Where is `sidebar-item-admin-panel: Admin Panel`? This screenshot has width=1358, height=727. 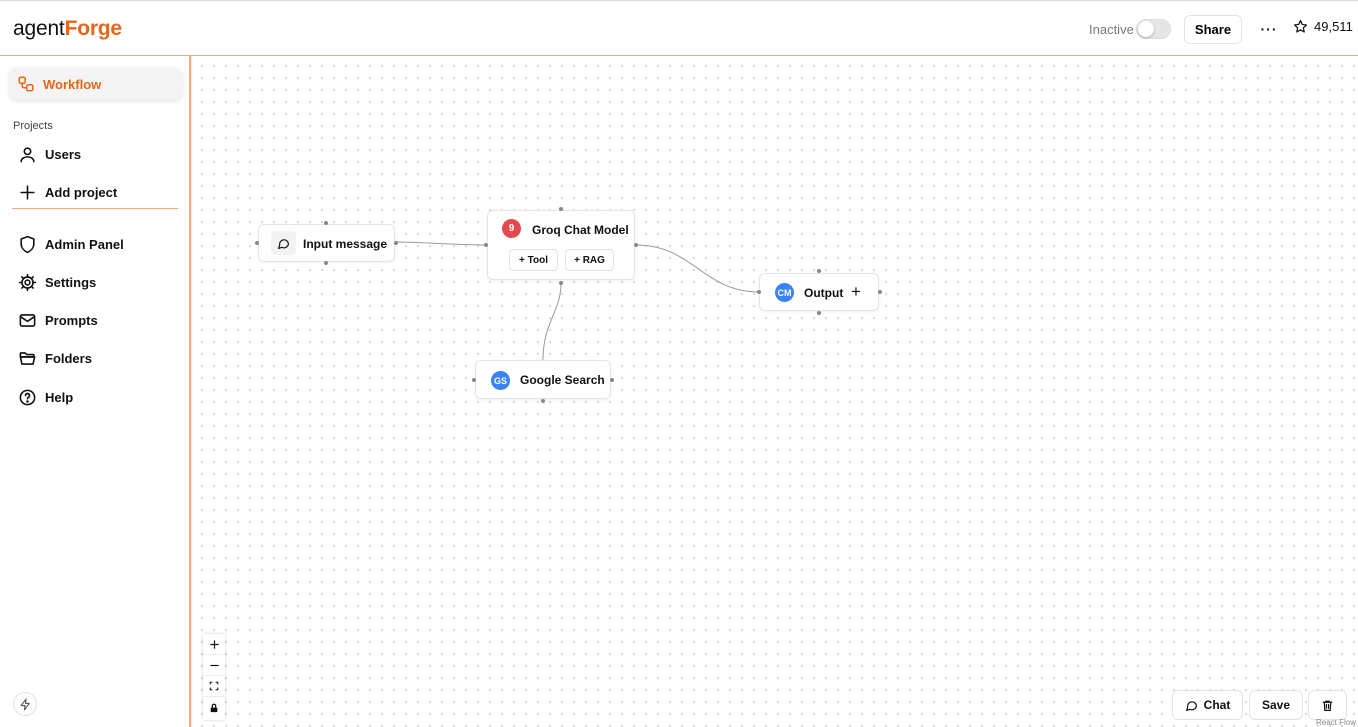 sidebar-item-admin-panel: Admin Panel is located at coordinates (71, 244).